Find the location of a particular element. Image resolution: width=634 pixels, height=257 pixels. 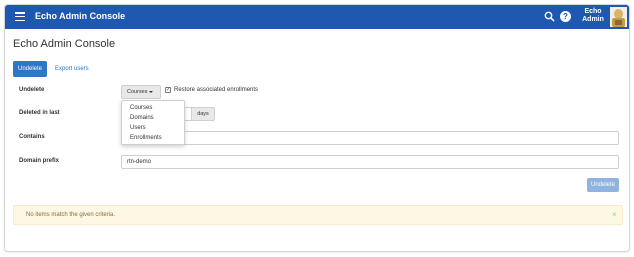

dropdown-item-enrollments: Enrollments is located at coordinates (146, 138).